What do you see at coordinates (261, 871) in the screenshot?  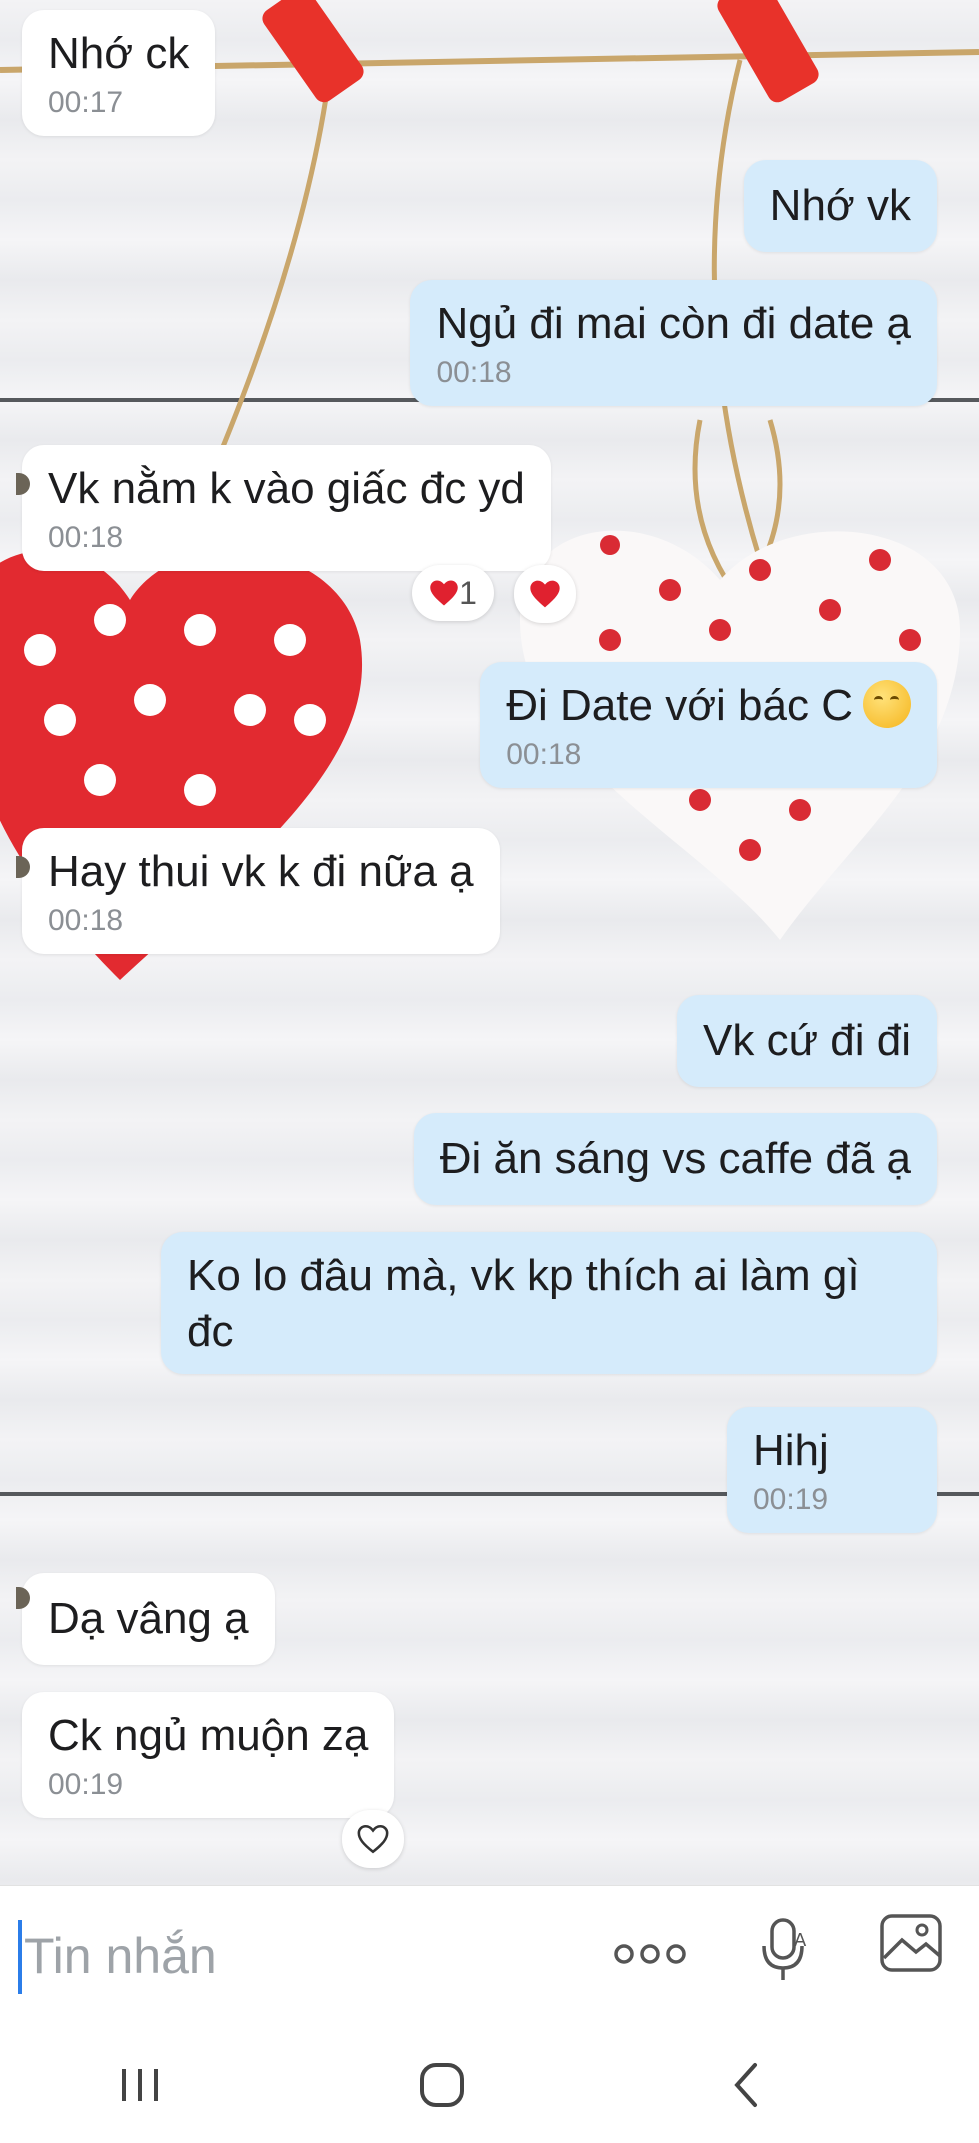 I see `message-text: Hay thui vk k đi nữa ạ` at bounding box center [261, 871].